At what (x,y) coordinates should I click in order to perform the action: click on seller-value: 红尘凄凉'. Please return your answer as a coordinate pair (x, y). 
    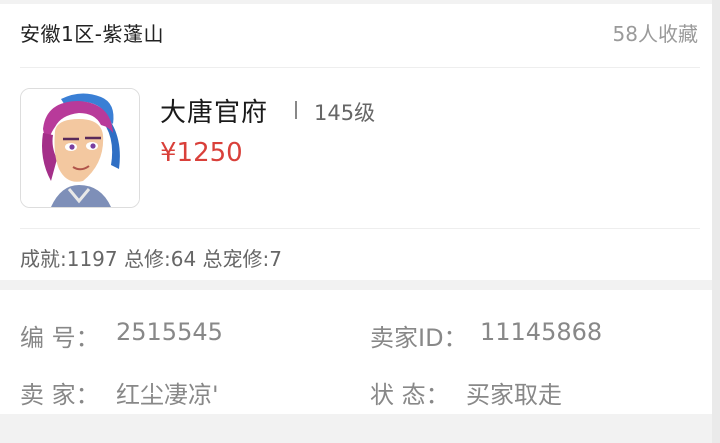
    Looking at the image, I should click on (167, 395).